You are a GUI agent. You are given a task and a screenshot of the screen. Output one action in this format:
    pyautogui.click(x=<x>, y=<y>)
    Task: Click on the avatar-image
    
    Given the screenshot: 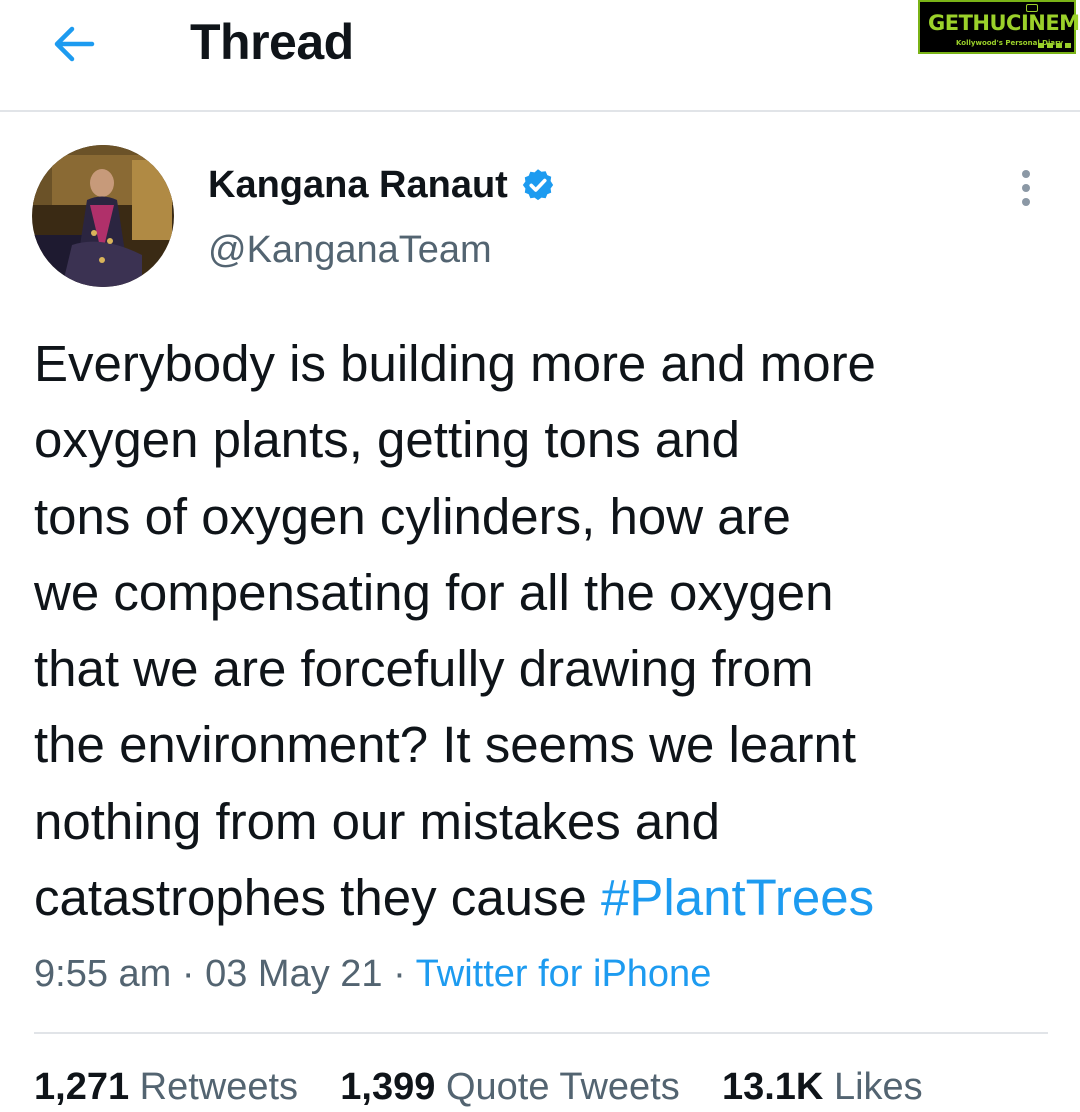 What is the action you would take?
    pyautogui.click(x=103, y=216)
    